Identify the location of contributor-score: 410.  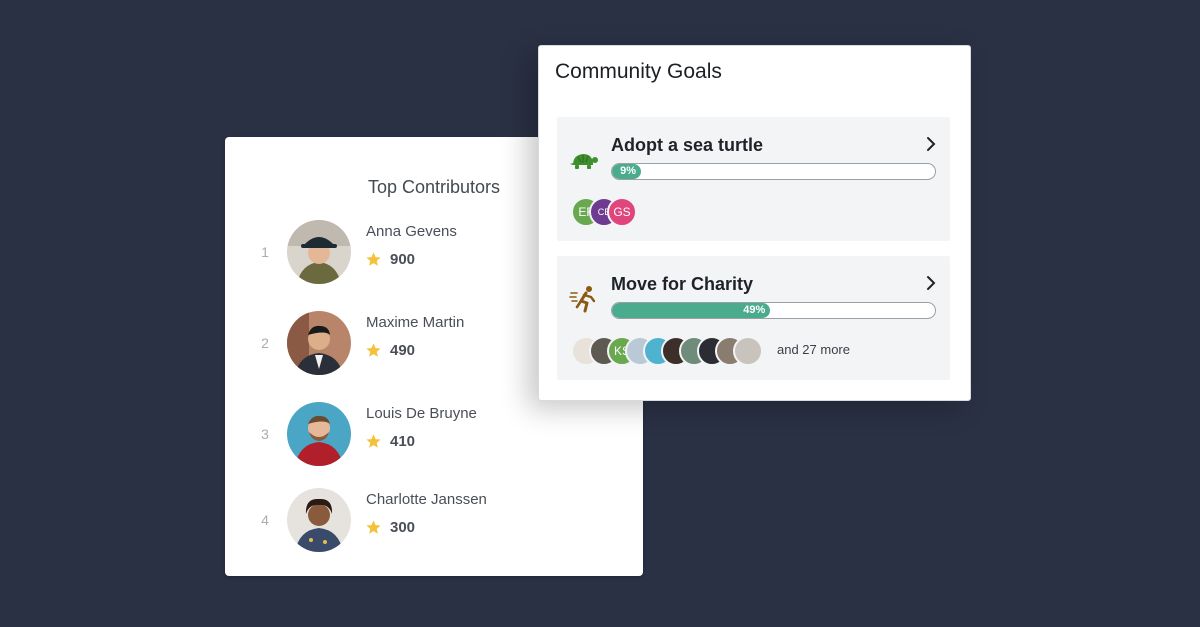
(390, 441).